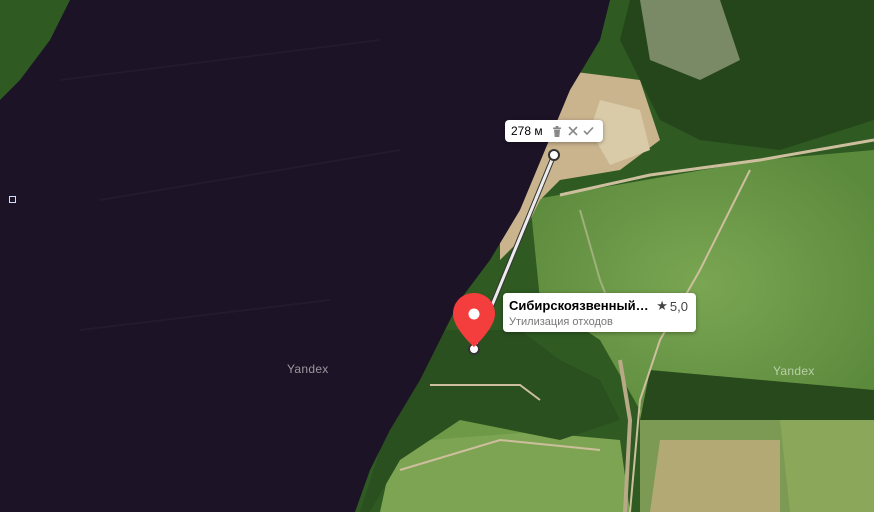  Describe the element at coordinates (589, 131) in the screenshot. I see `check-icon` at that location.